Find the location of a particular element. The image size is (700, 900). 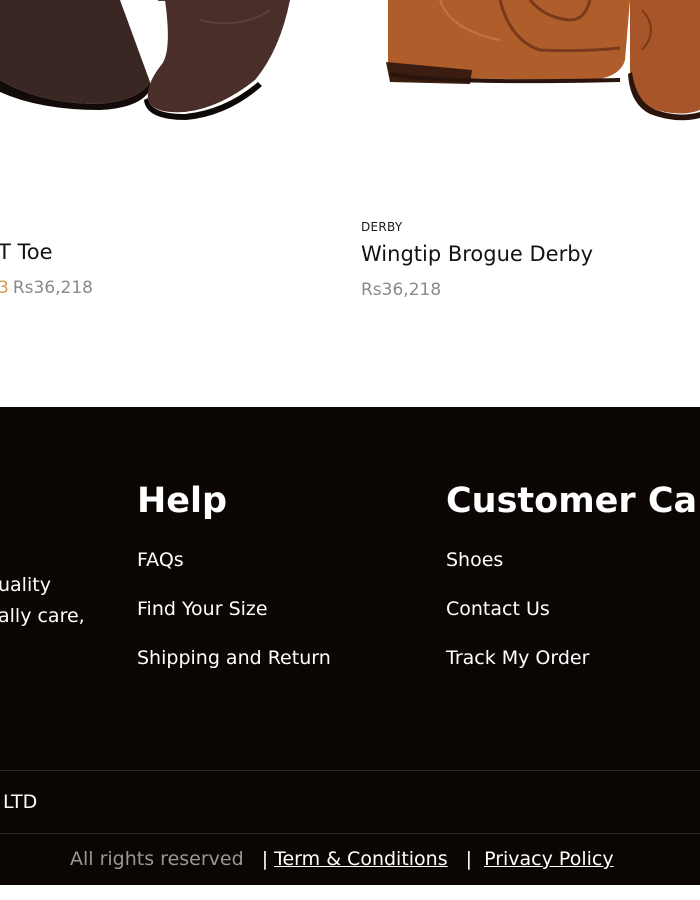

product-category: DERBY is located at coordinates (382, 227).